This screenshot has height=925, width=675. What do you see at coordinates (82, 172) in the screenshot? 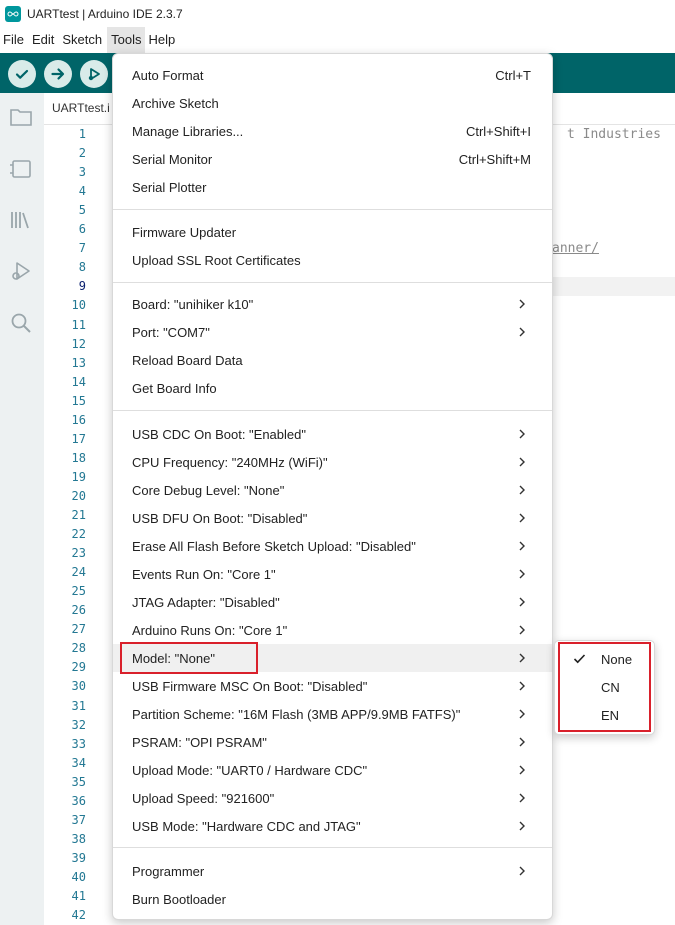
I see `line-number: 3` at bounding box center [82, 172].